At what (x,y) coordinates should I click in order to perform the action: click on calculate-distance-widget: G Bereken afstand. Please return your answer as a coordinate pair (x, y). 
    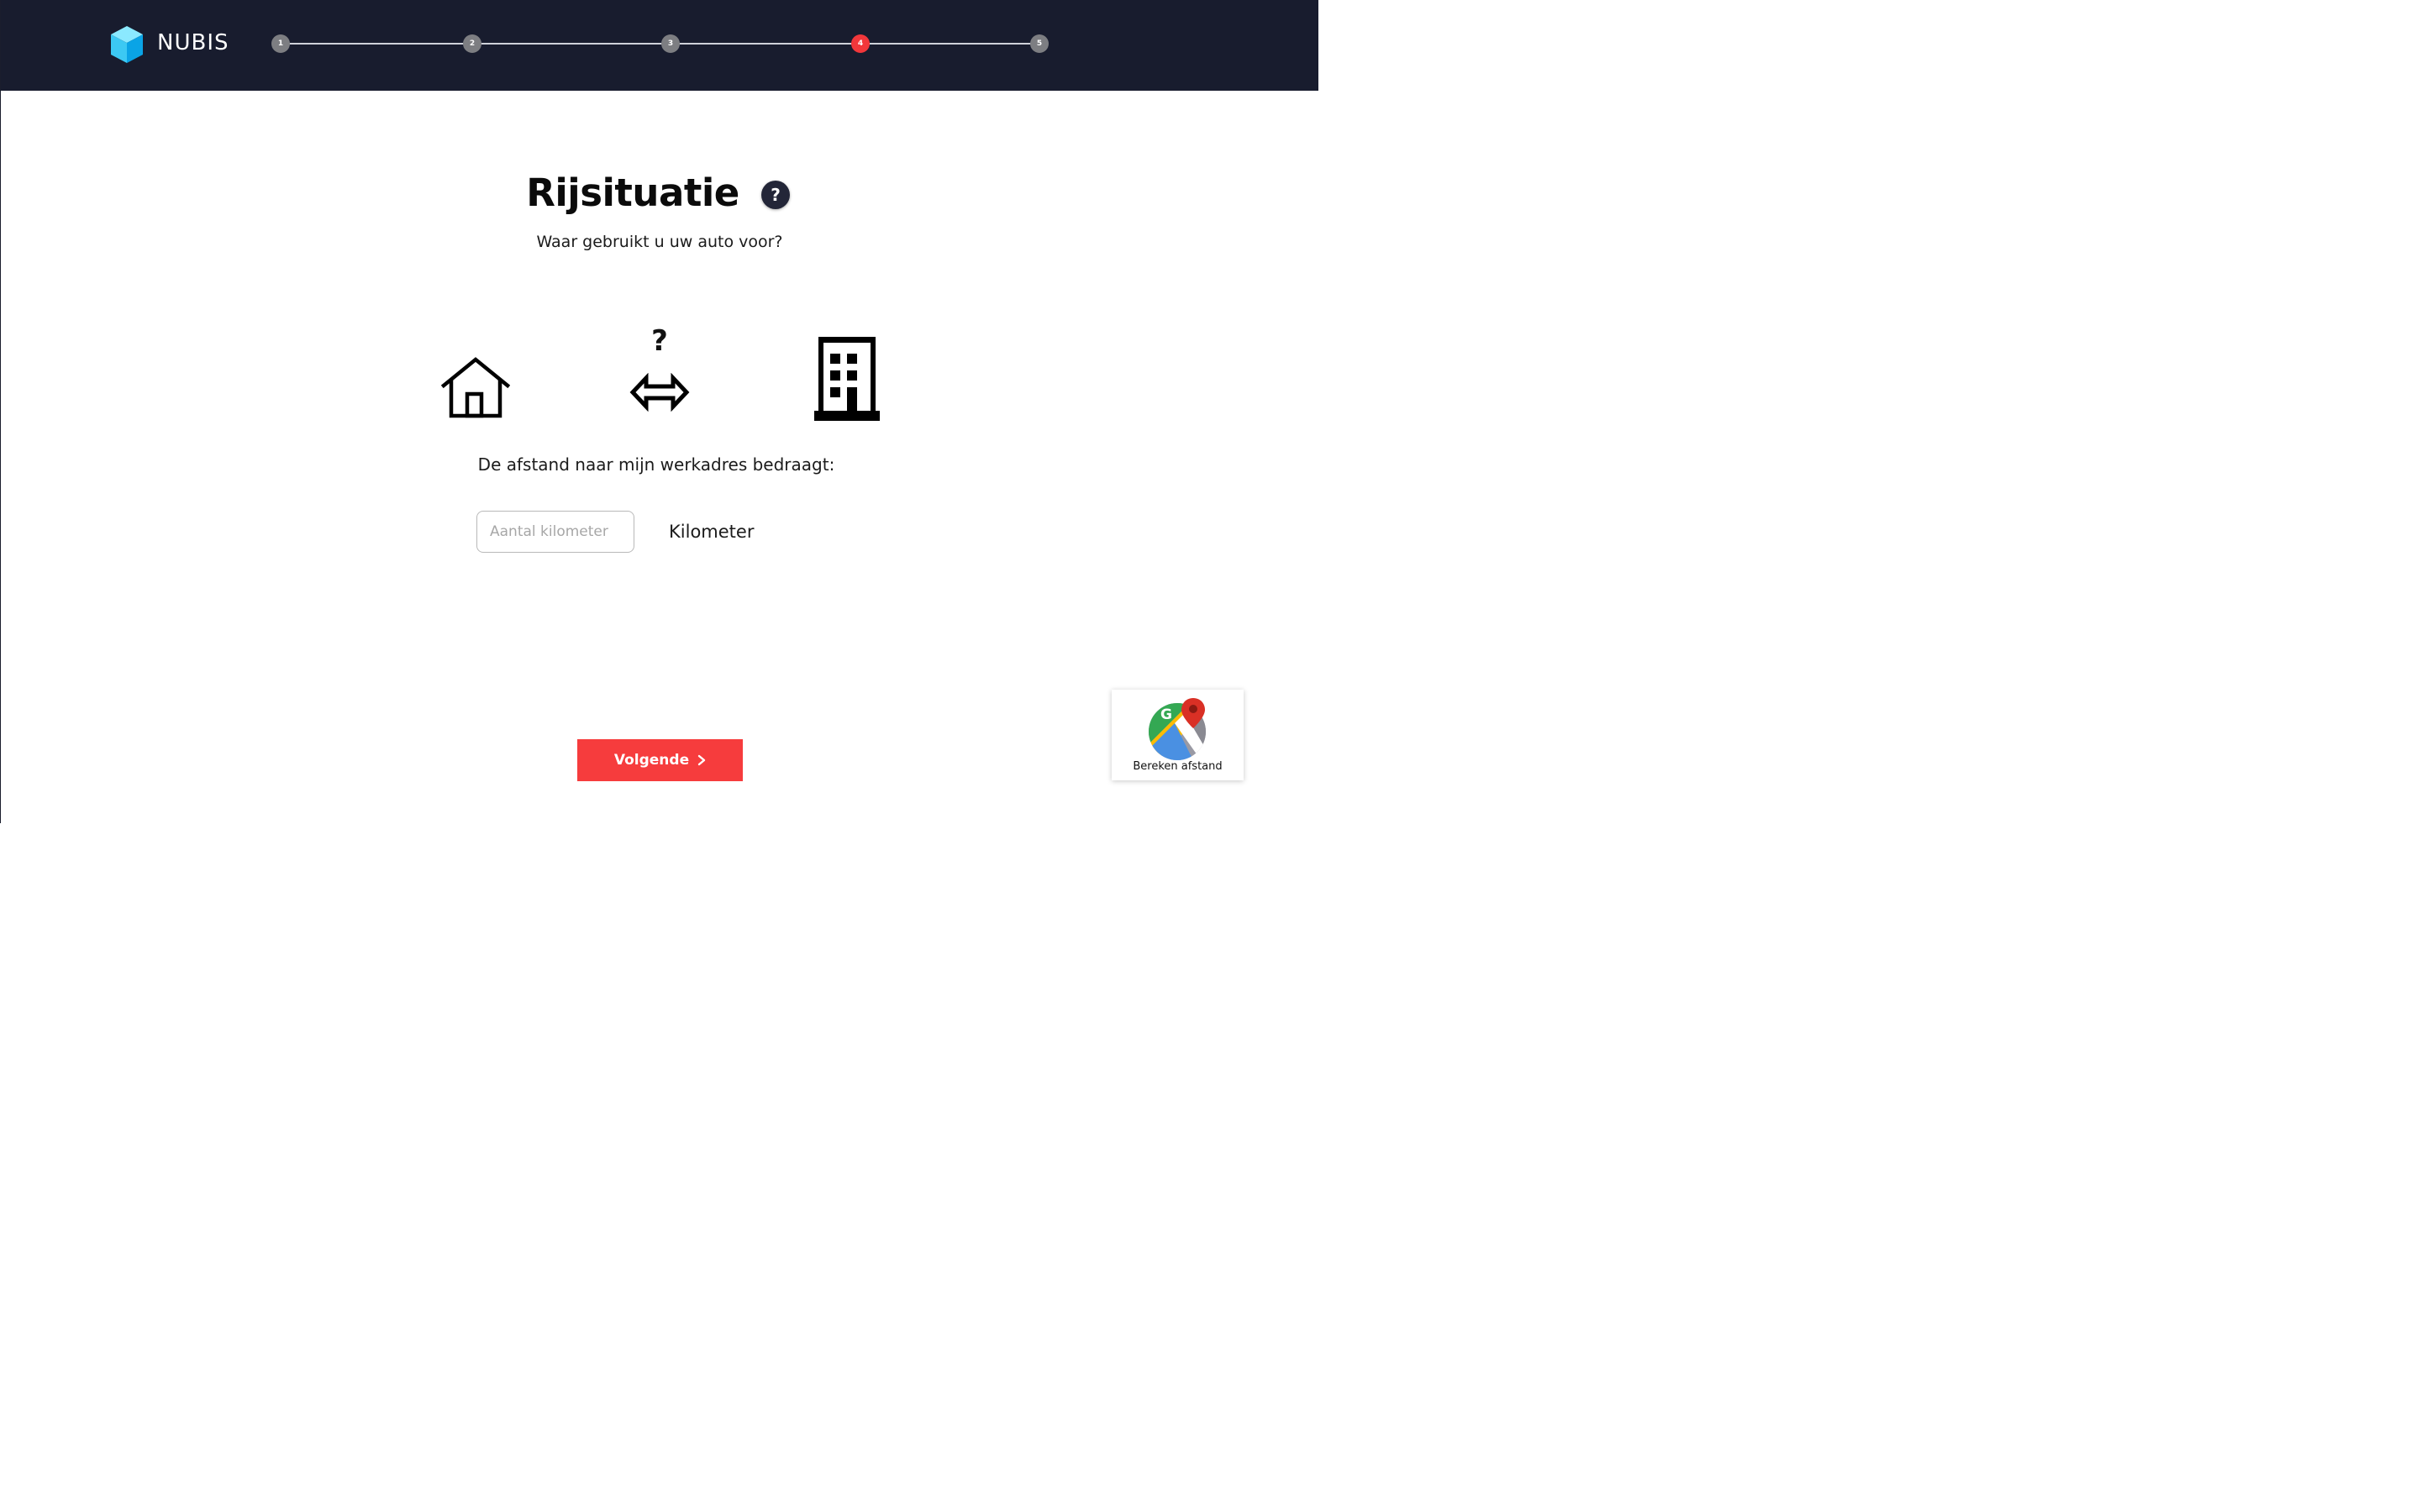
    Looking at the image, I should click on (1178, 735).